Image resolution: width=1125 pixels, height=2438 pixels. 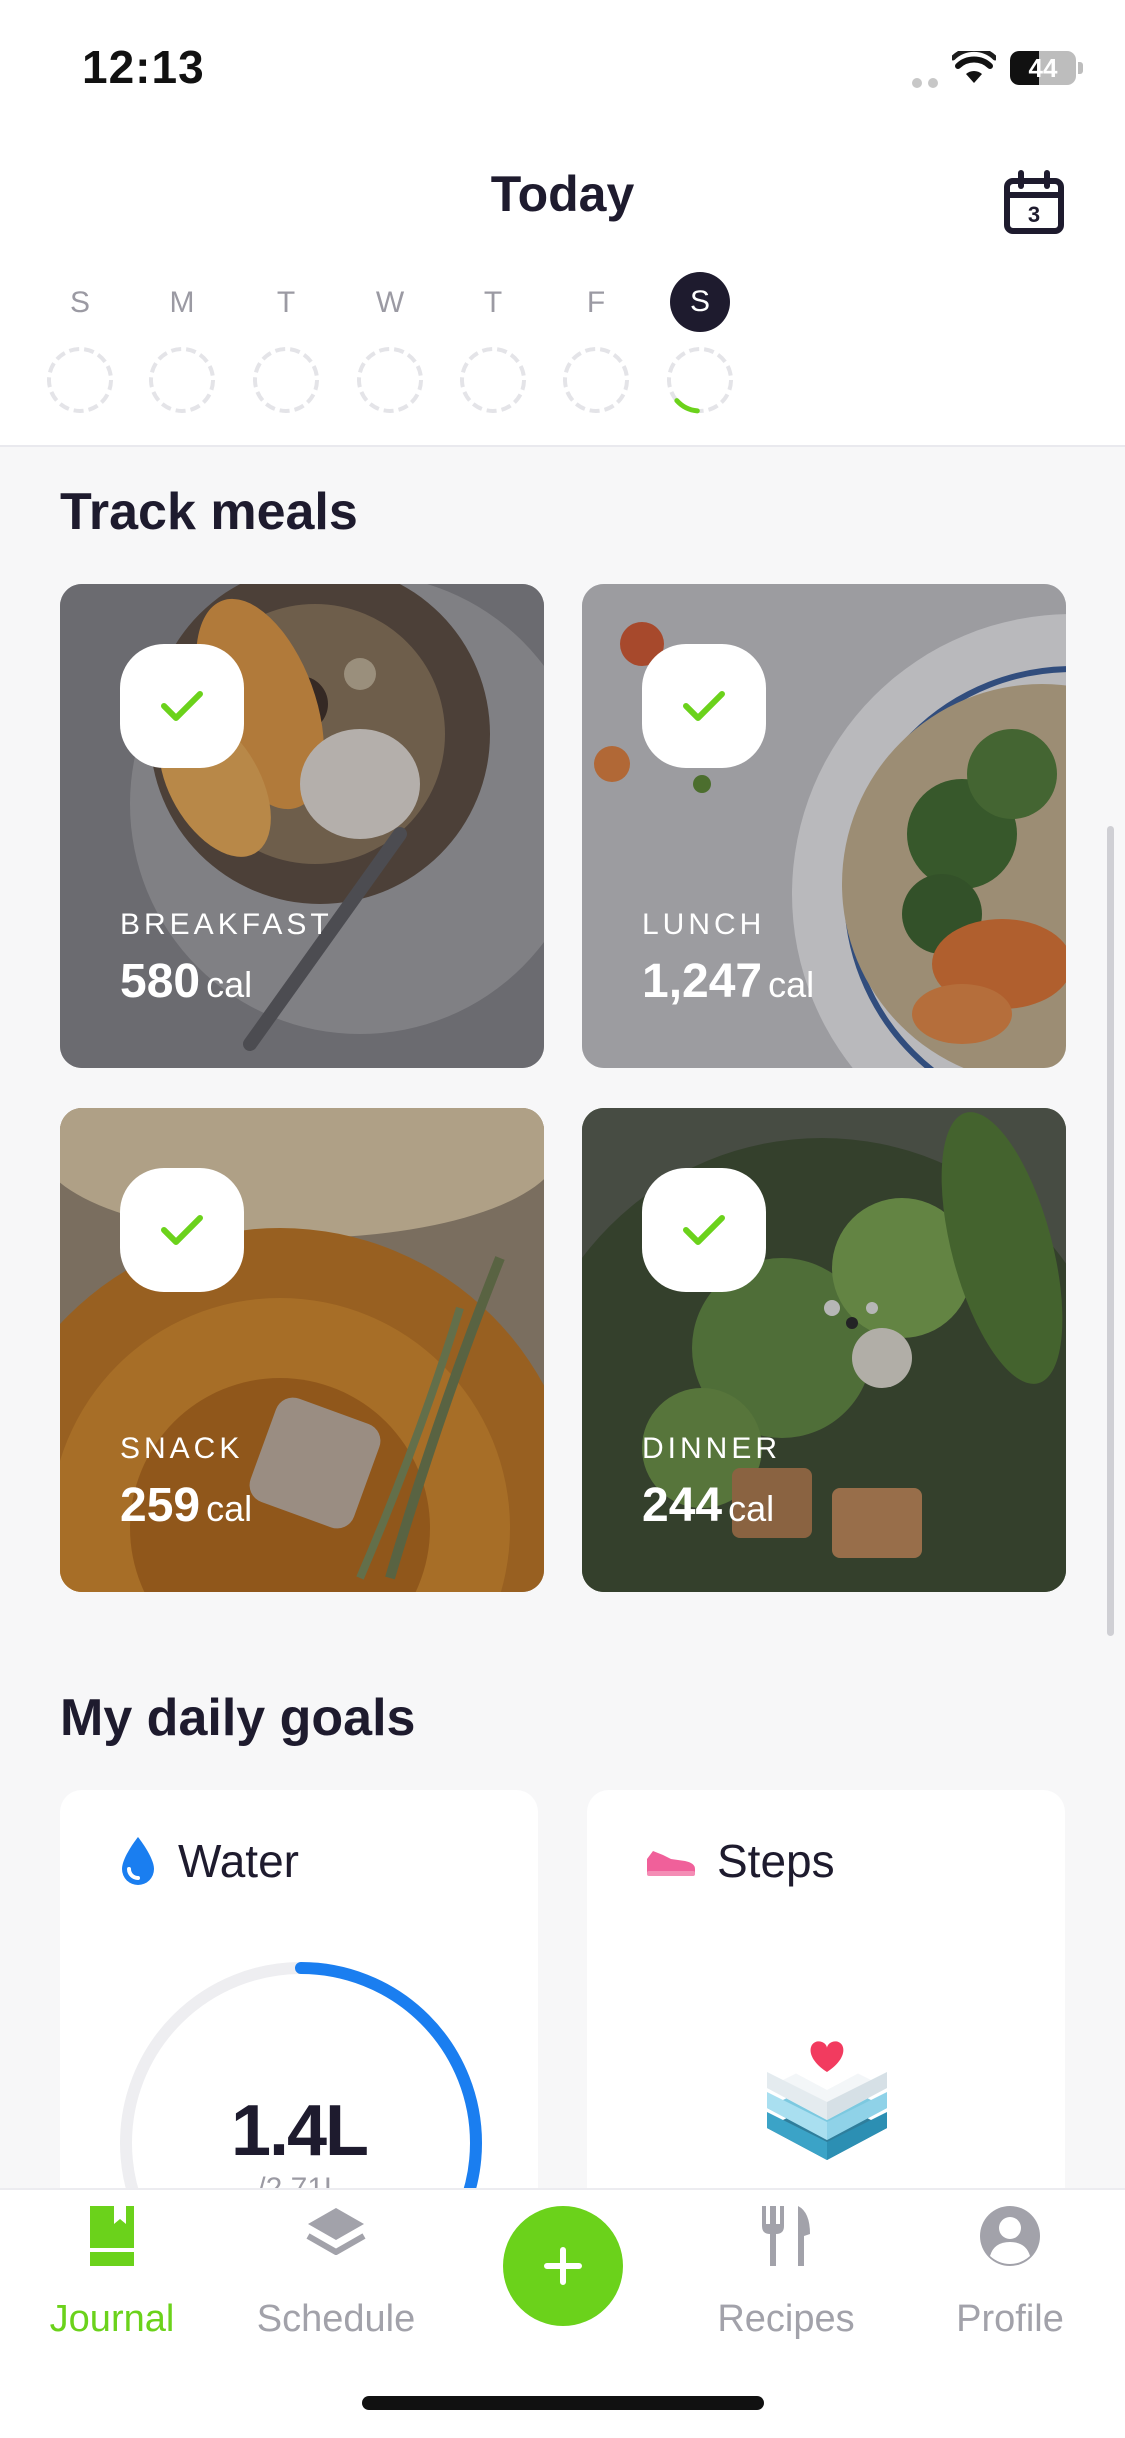 What do you see at coordinates (186, 1505) in the screenshot?
I see `meal-calories: 259 cal` at bounding box center [186, 1505].